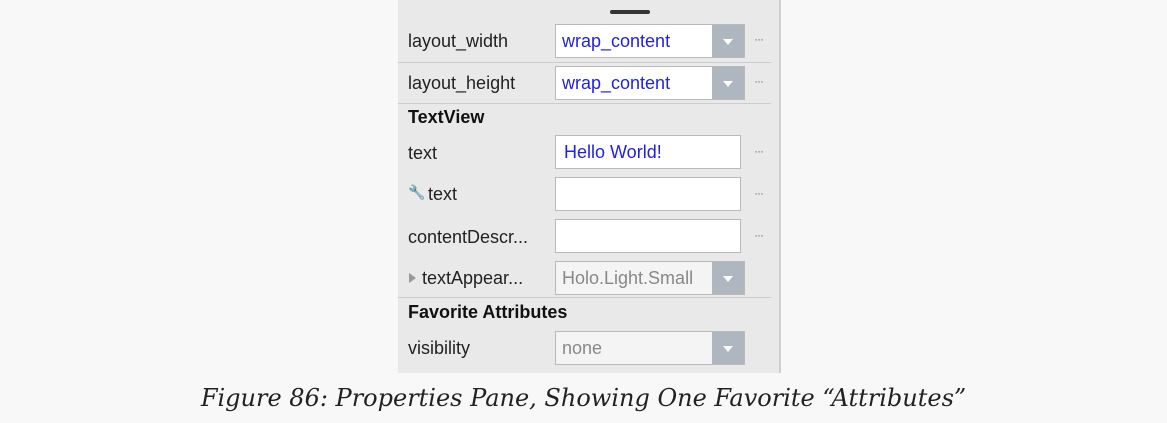 The image size is (1167, 423). What do you see at coordinates (423, 153) in the screenshot?
I see `text-label: text` at bounding box center [423, 153].